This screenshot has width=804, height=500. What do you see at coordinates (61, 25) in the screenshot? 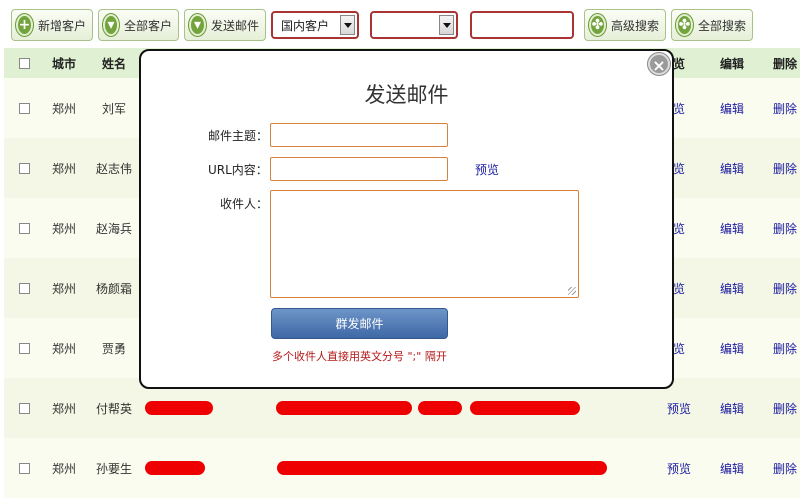
I see `add-customer-label: 新增客户` at bounding box center [61, 25].